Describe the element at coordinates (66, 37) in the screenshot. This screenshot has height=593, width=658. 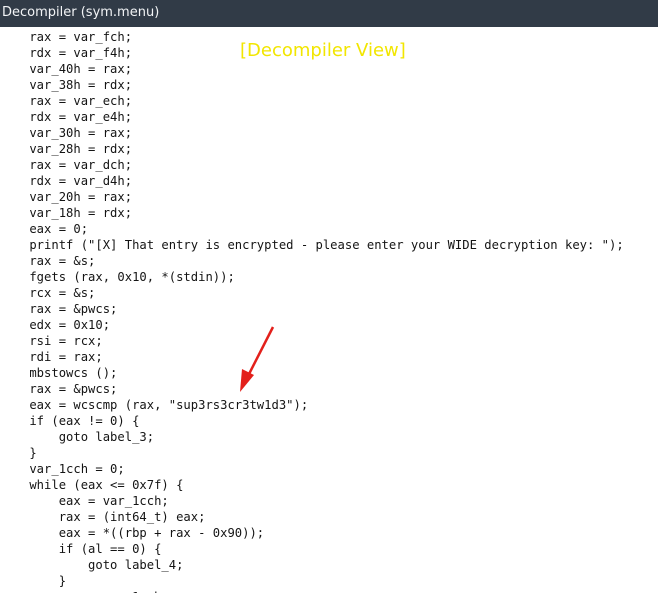
I see `code-line: rax = var_fch;` at that location.